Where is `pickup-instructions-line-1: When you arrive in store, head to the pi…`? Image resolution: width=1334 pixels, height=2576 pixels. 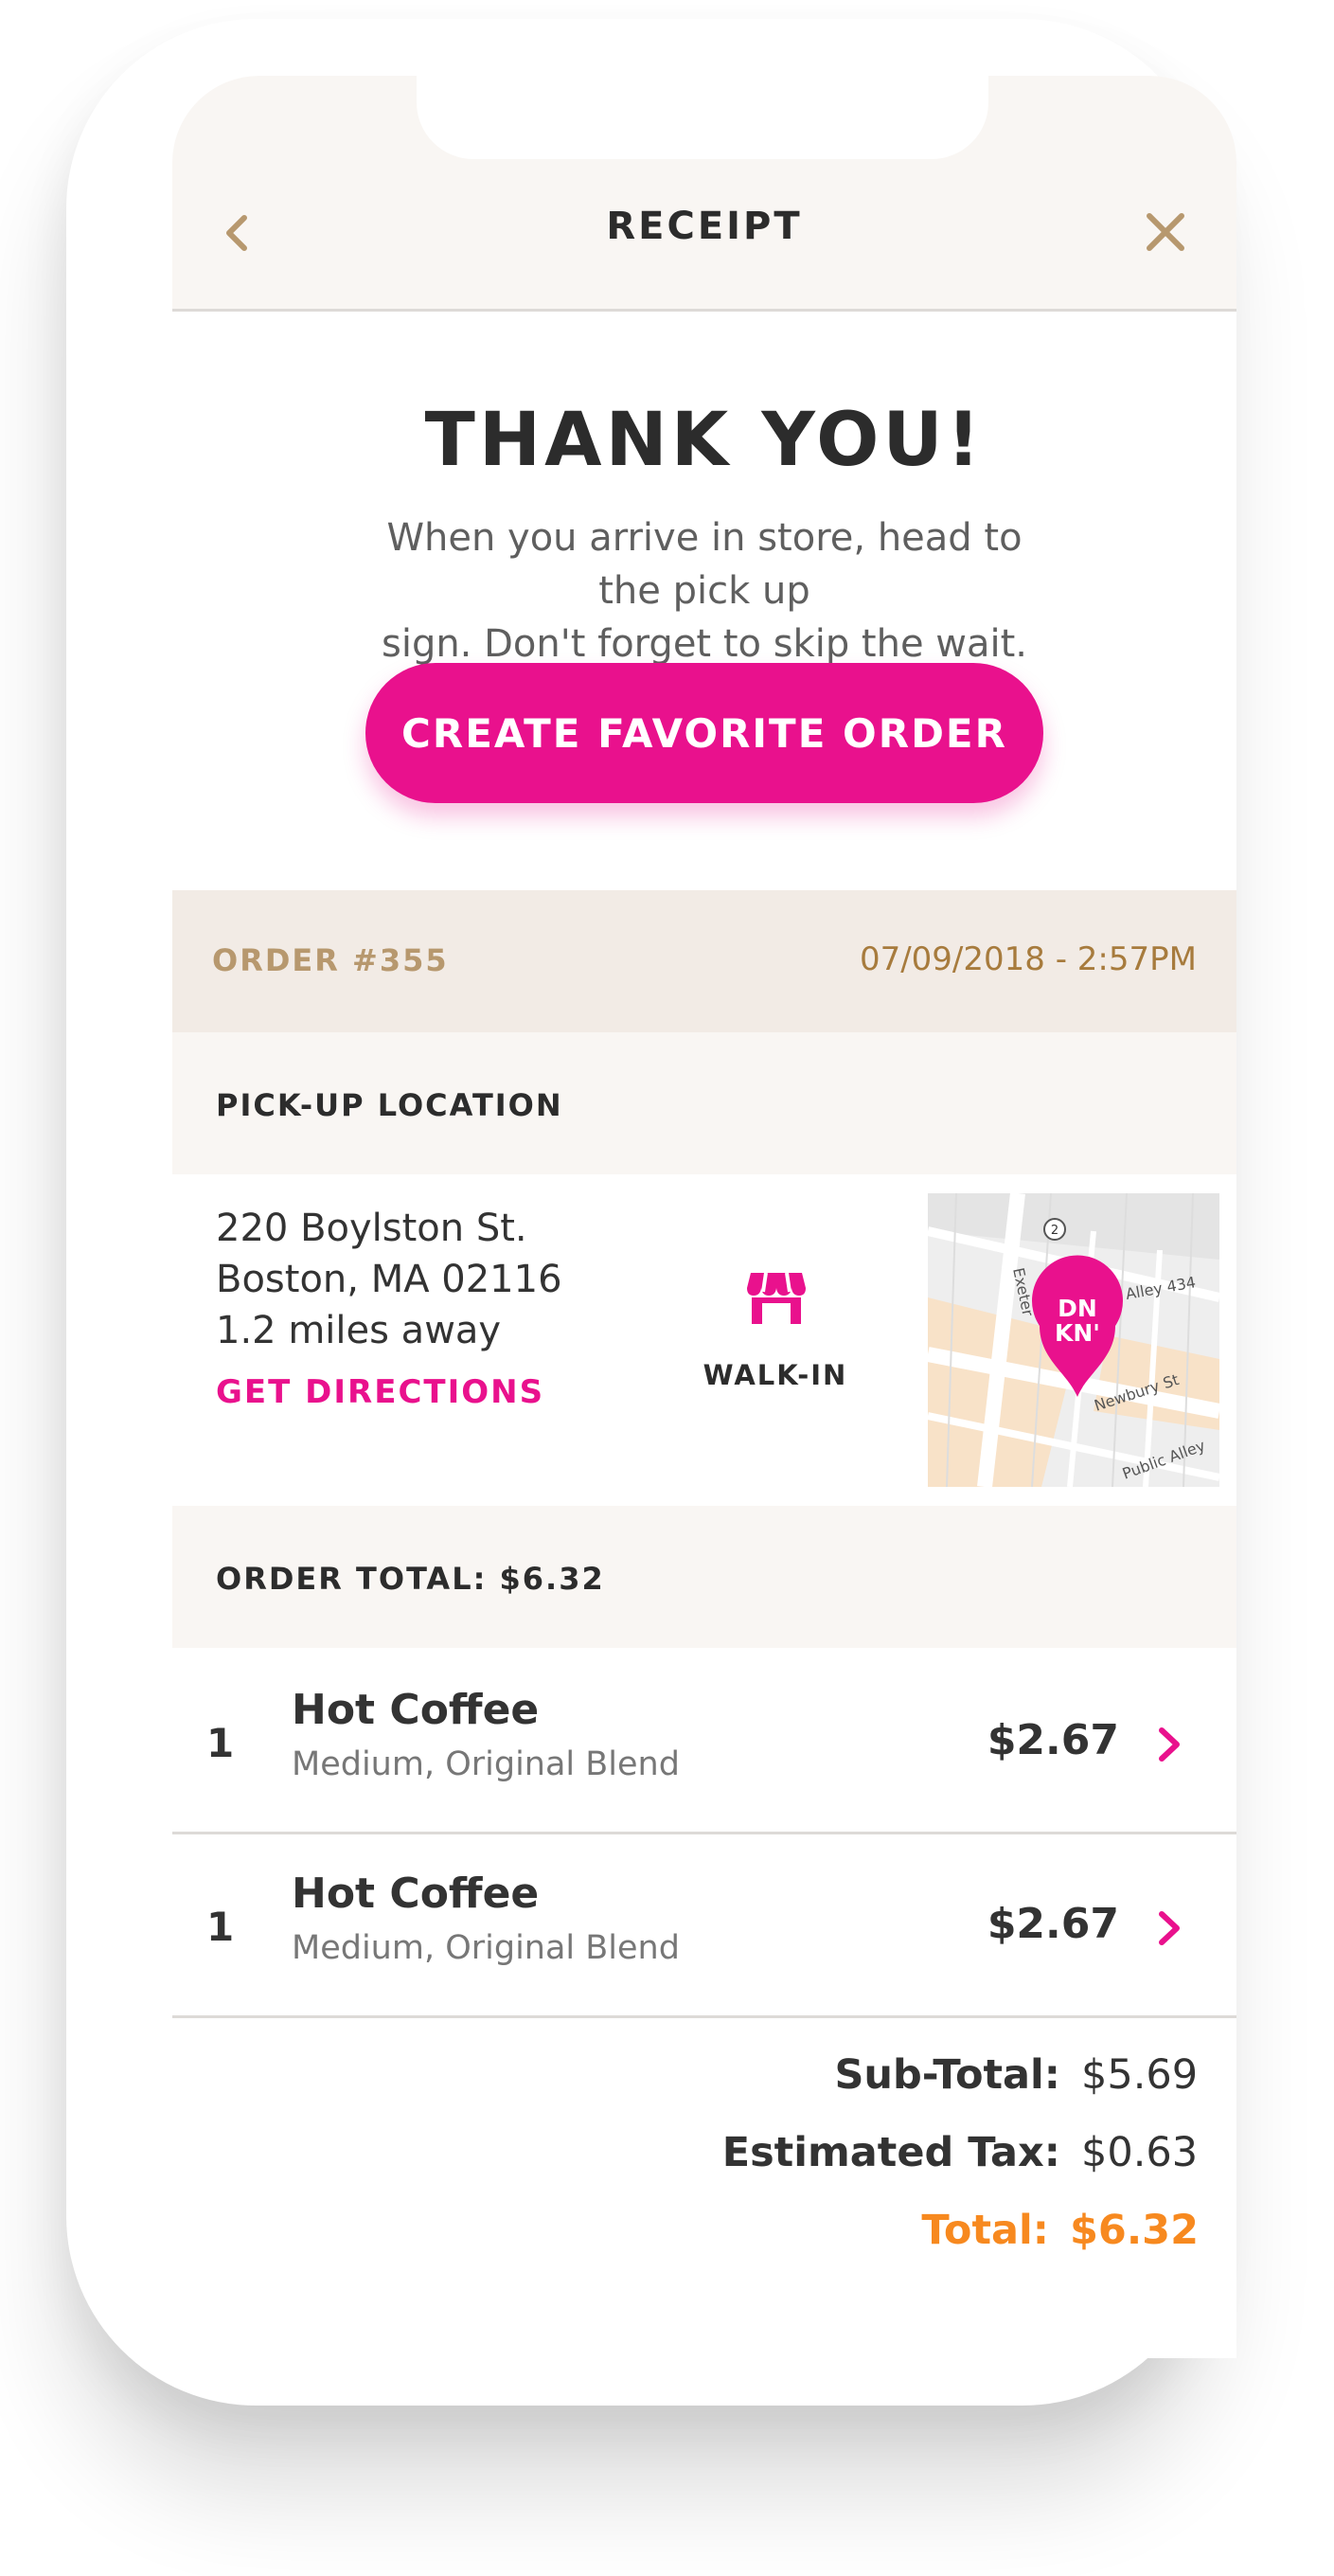 pickup-instructions-line-1: When you arrive in store, head to the pi… is located at coordinates (704, 564).